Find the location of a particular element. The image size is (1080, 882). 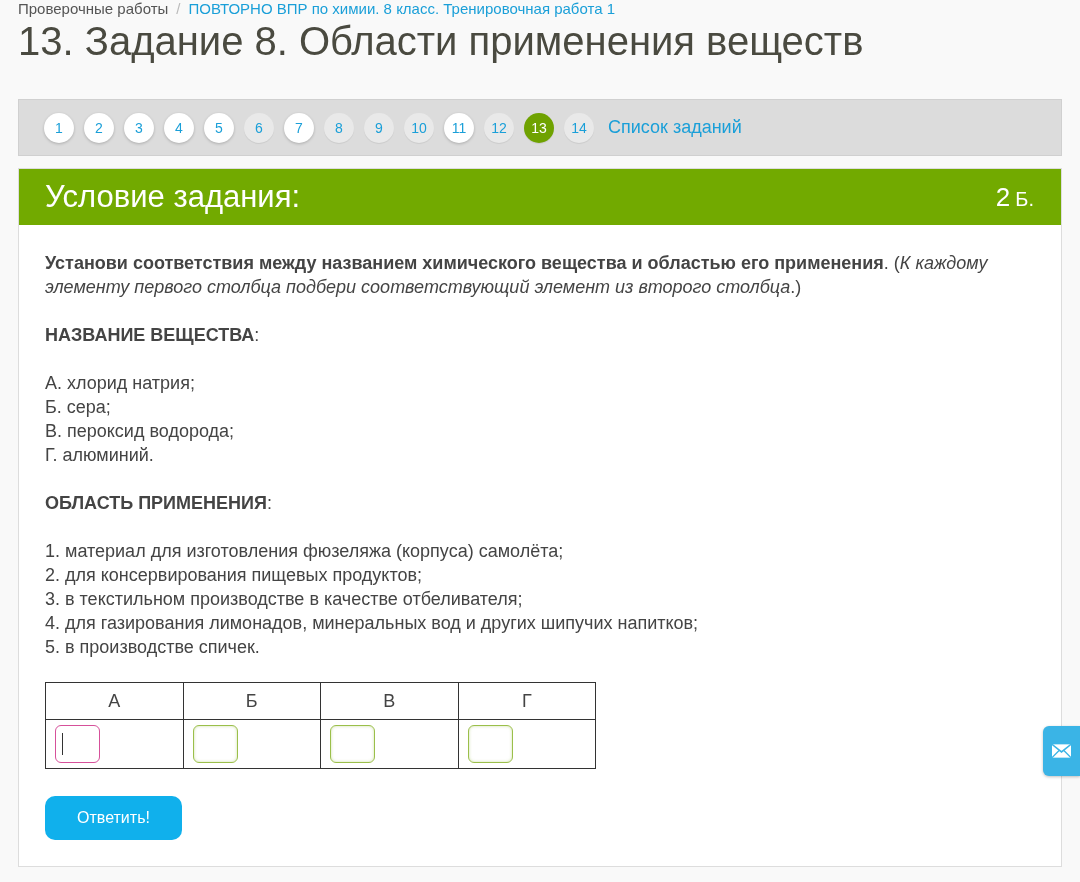

table-header-cell: Г is located at coordinates (527, 701).